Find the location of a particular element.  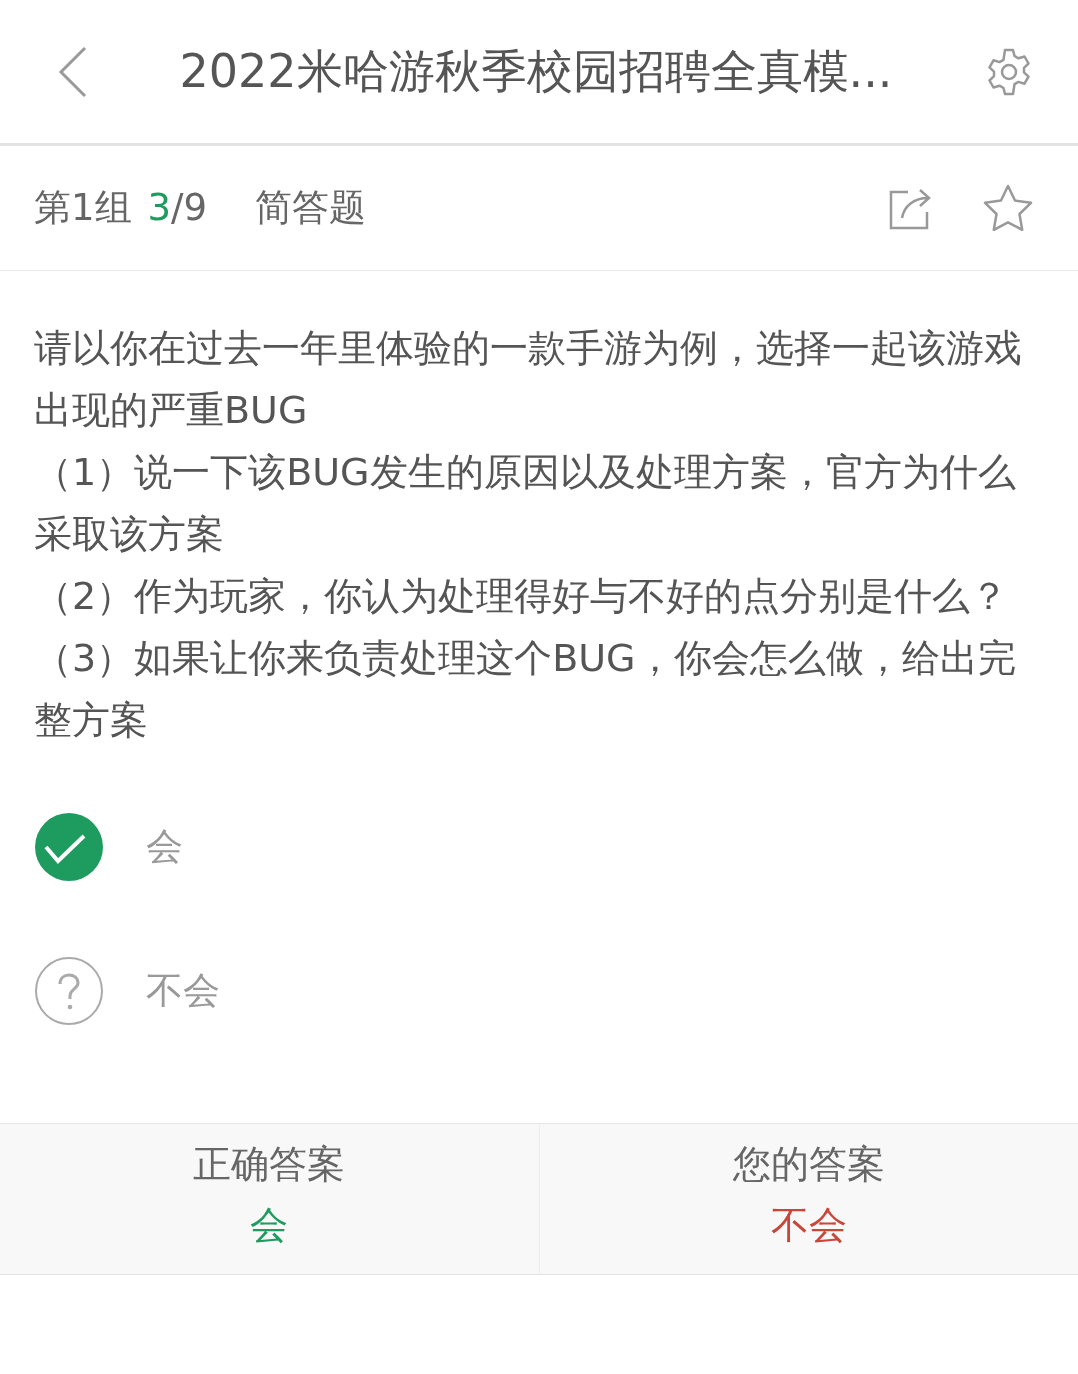

answer-value: 会 is located at coordinates (269, 1225).